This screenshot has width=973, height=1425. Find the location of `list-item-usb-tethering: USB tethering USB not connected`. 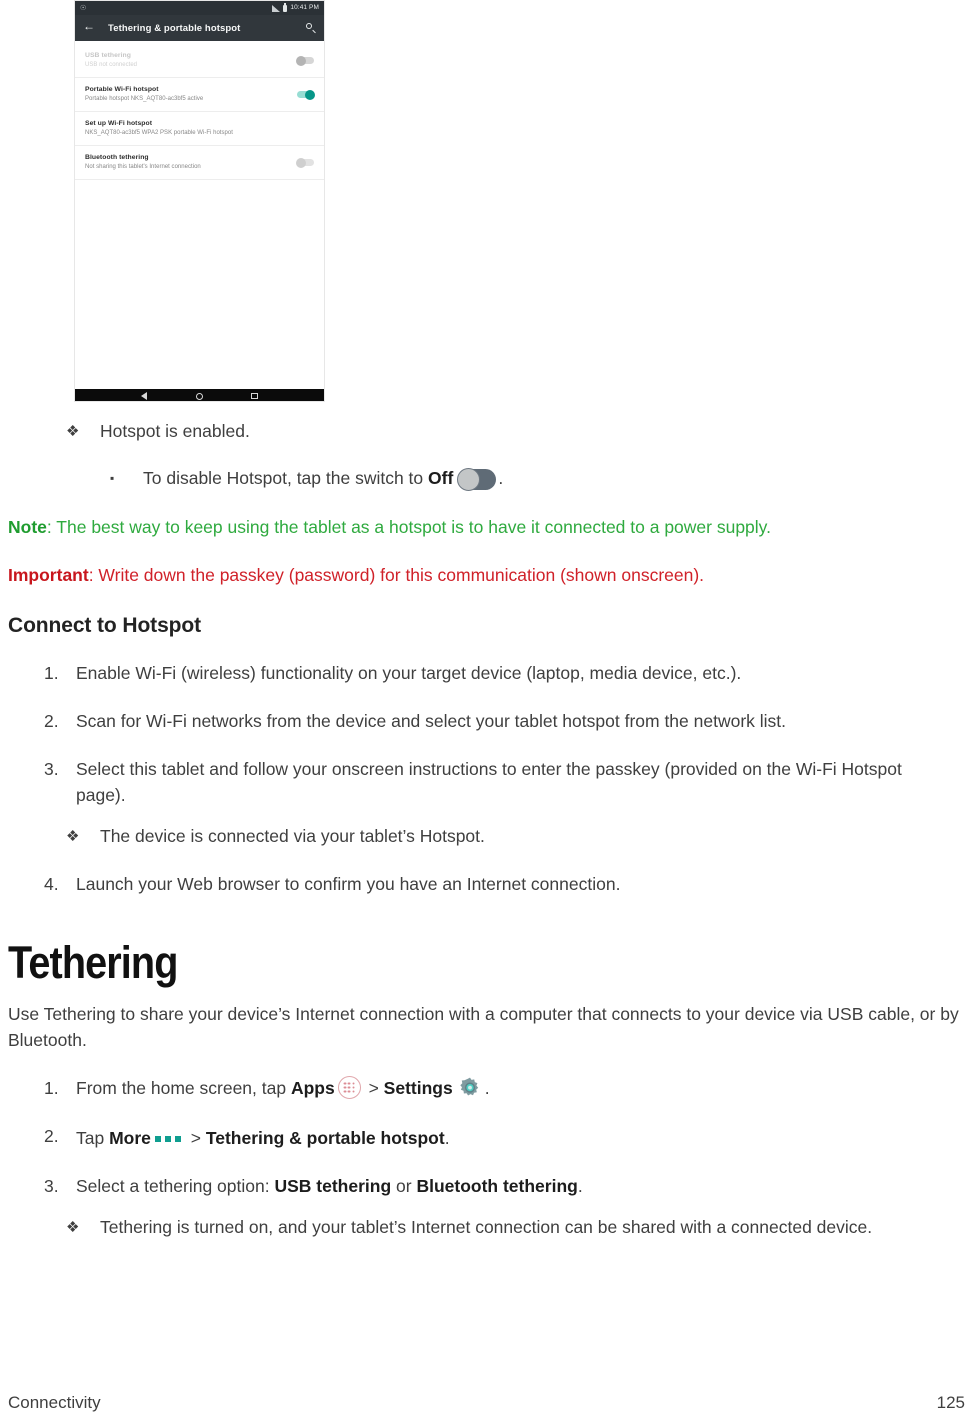

list-item-usb-tethering: USB tethering USB not connected is located at coordinates (199, 61).